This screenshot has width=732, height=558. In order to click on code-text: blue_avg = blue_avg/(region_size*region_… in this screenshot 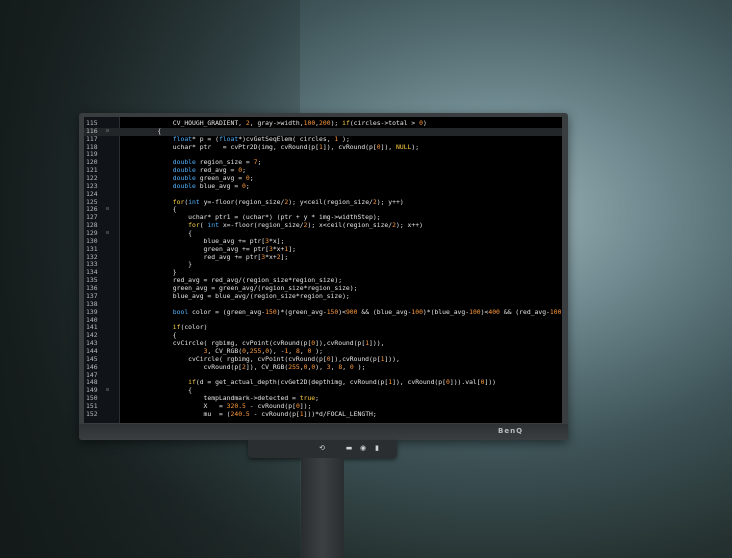, I will do `click(246, 295)`.